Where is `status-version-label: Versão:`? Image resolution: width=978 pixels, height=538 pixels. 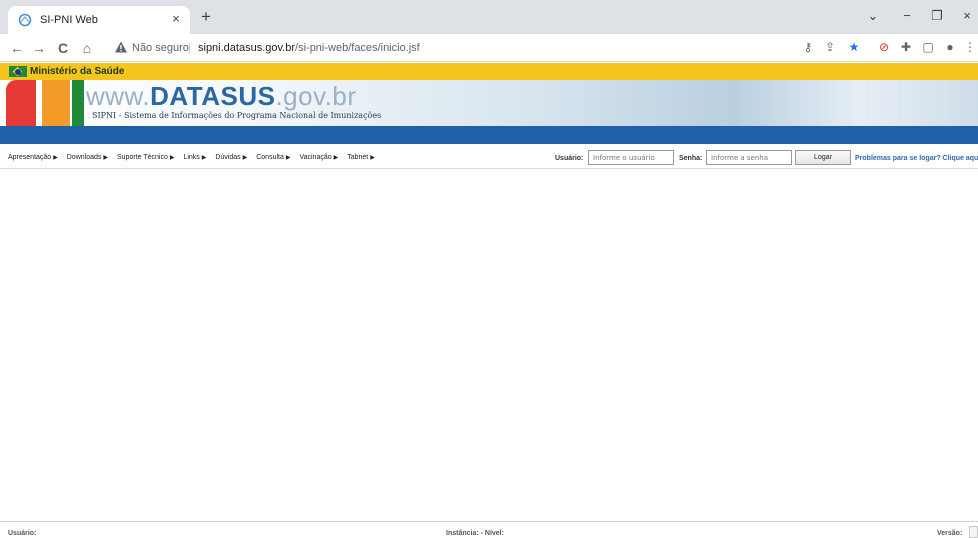 status-version-label: Versão: is located at coordinates (950, 533).